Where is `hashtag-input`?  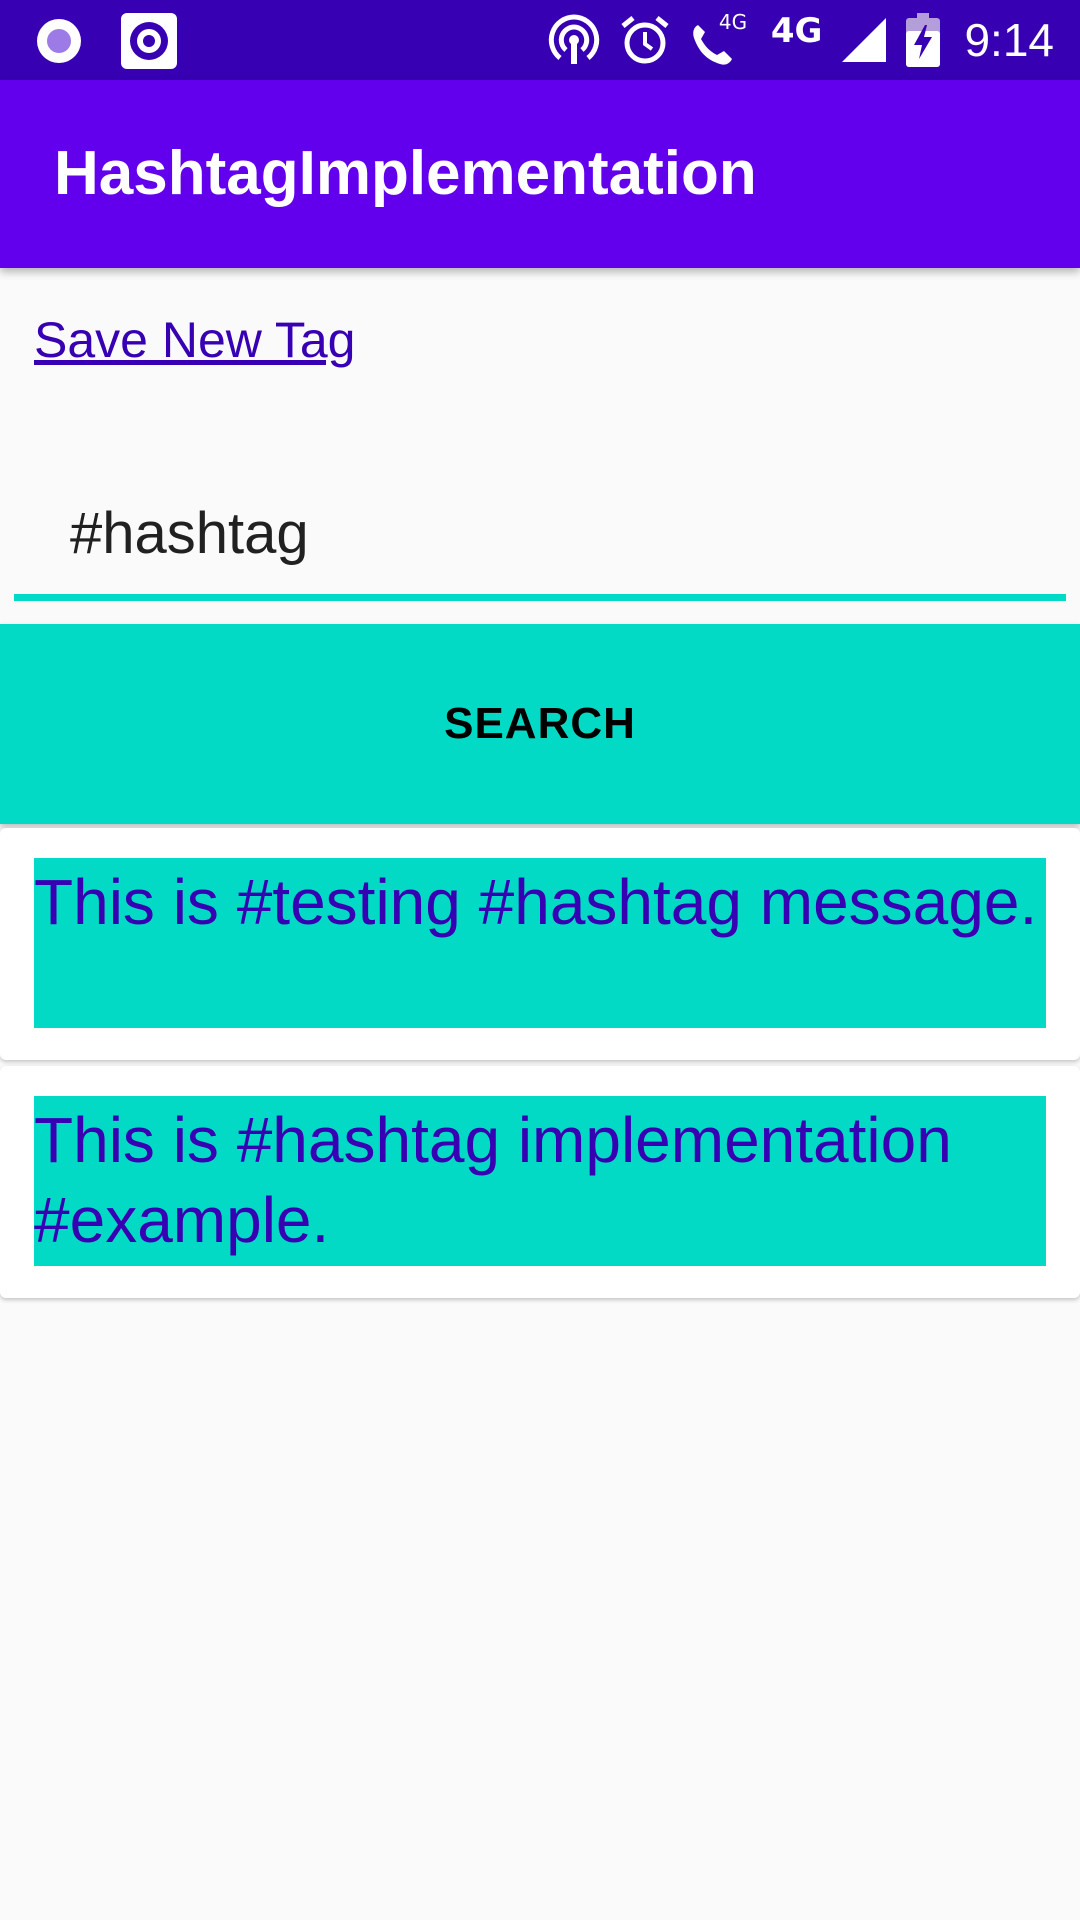 hashtag-input is located at coordinates (540, 533).